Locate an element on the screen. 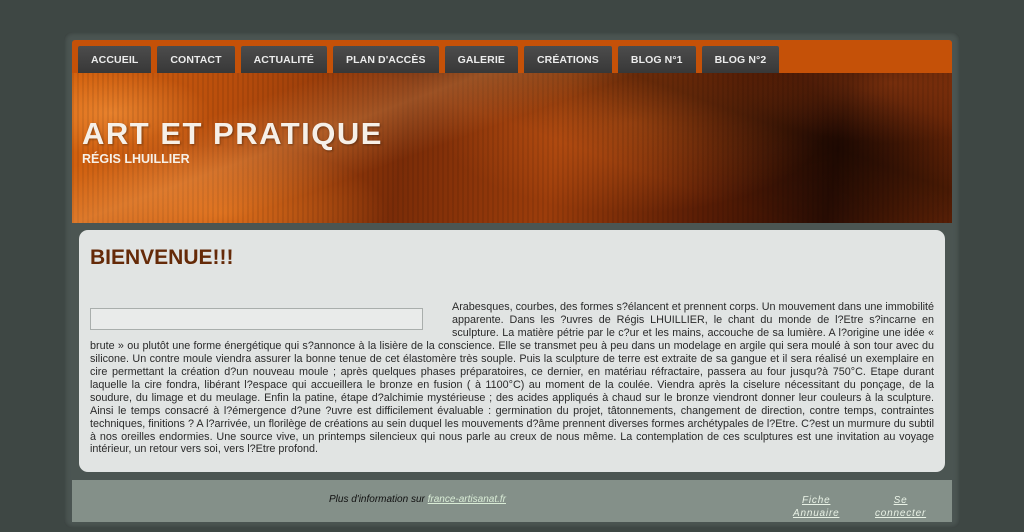 Image resolution: width=1024 pixels, height=532 pixels. nav-item-galerie: GALERIE is located at coordinates (481, 59).